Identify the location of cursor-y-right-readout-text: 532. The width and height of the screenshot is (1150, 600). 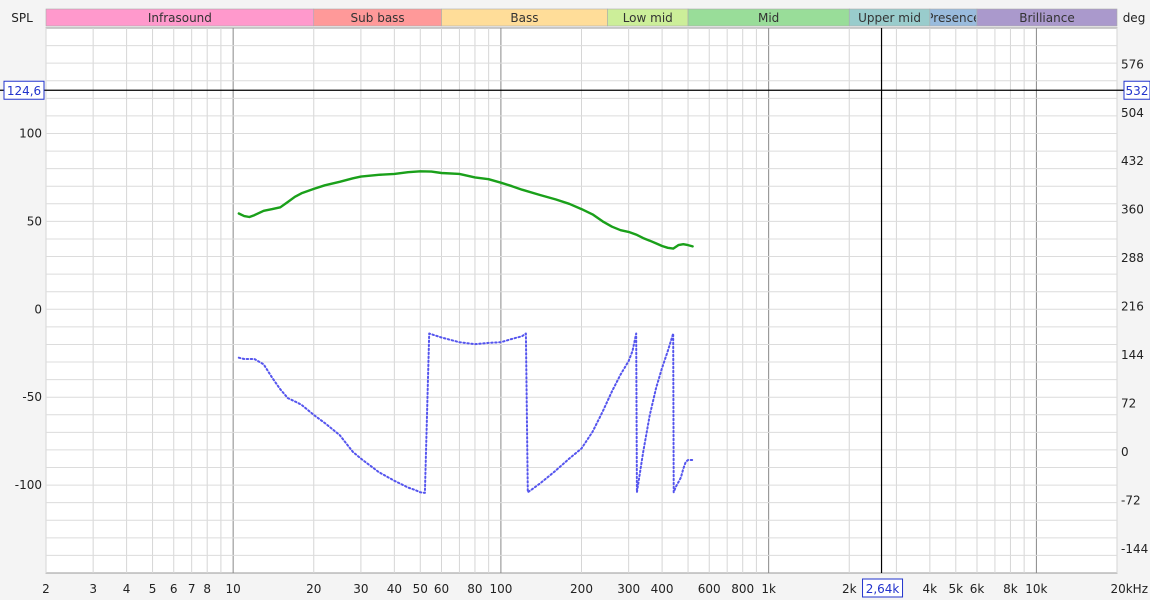
(1137, 91).